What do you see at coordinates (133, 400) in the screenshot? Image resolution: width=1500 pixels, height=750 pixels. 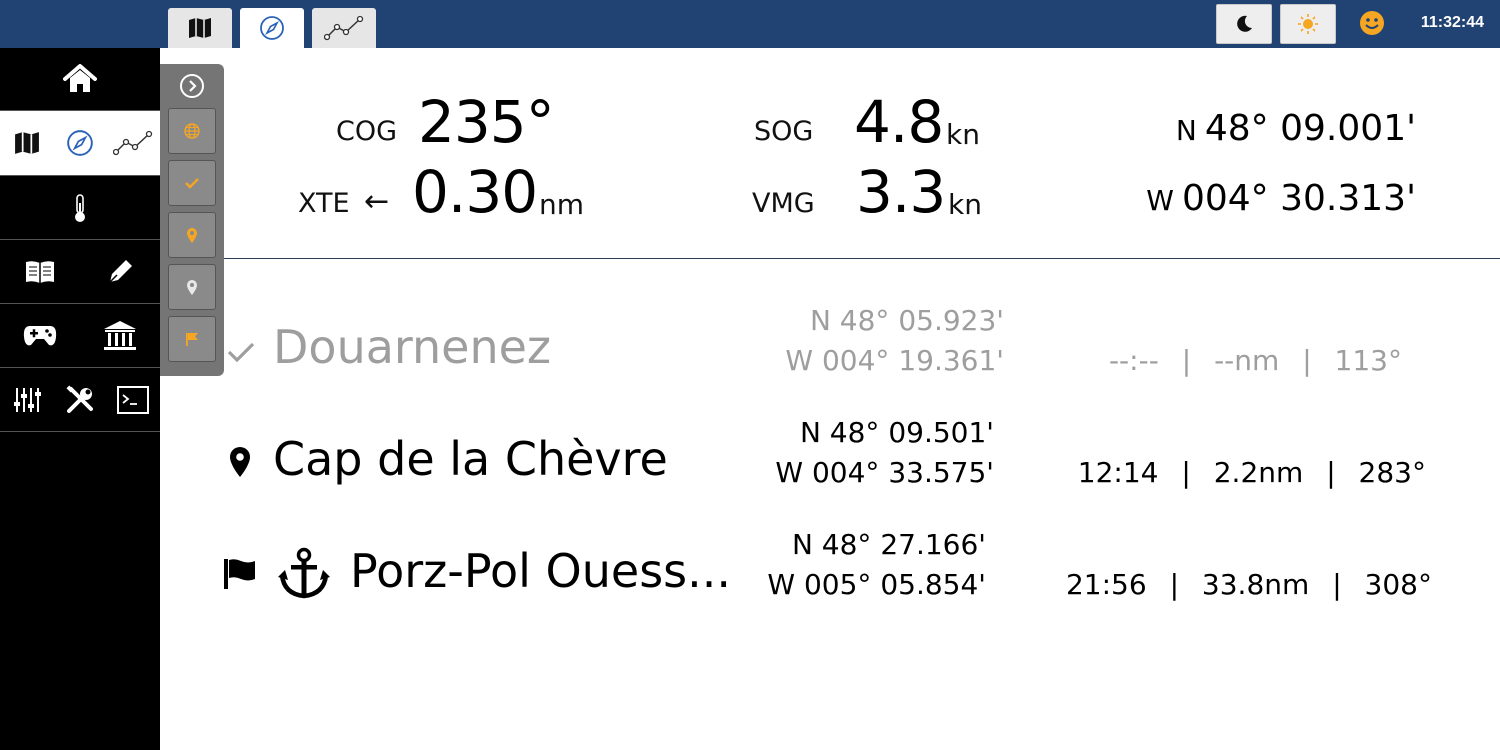 I see `terminal-icon` at bounding box center [133, 400].